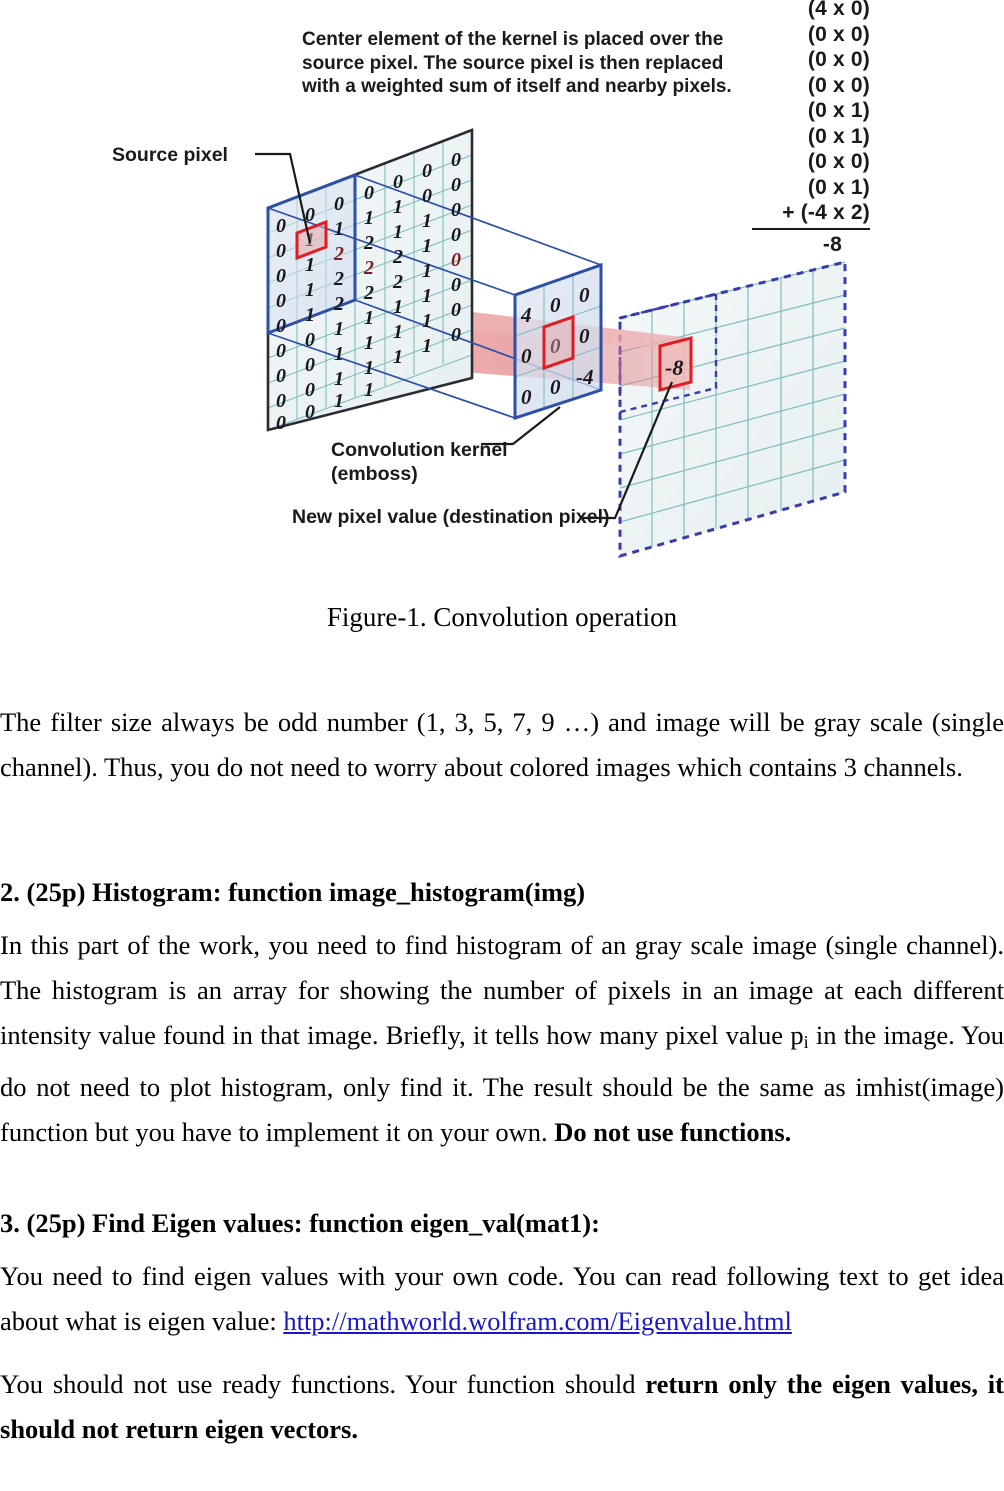 The height and width of the screenshot is (1491, 1004). Describe the element at coordinates (838, 10) in the screenshot. I see `calc-line: (4 x 0)` at that location.